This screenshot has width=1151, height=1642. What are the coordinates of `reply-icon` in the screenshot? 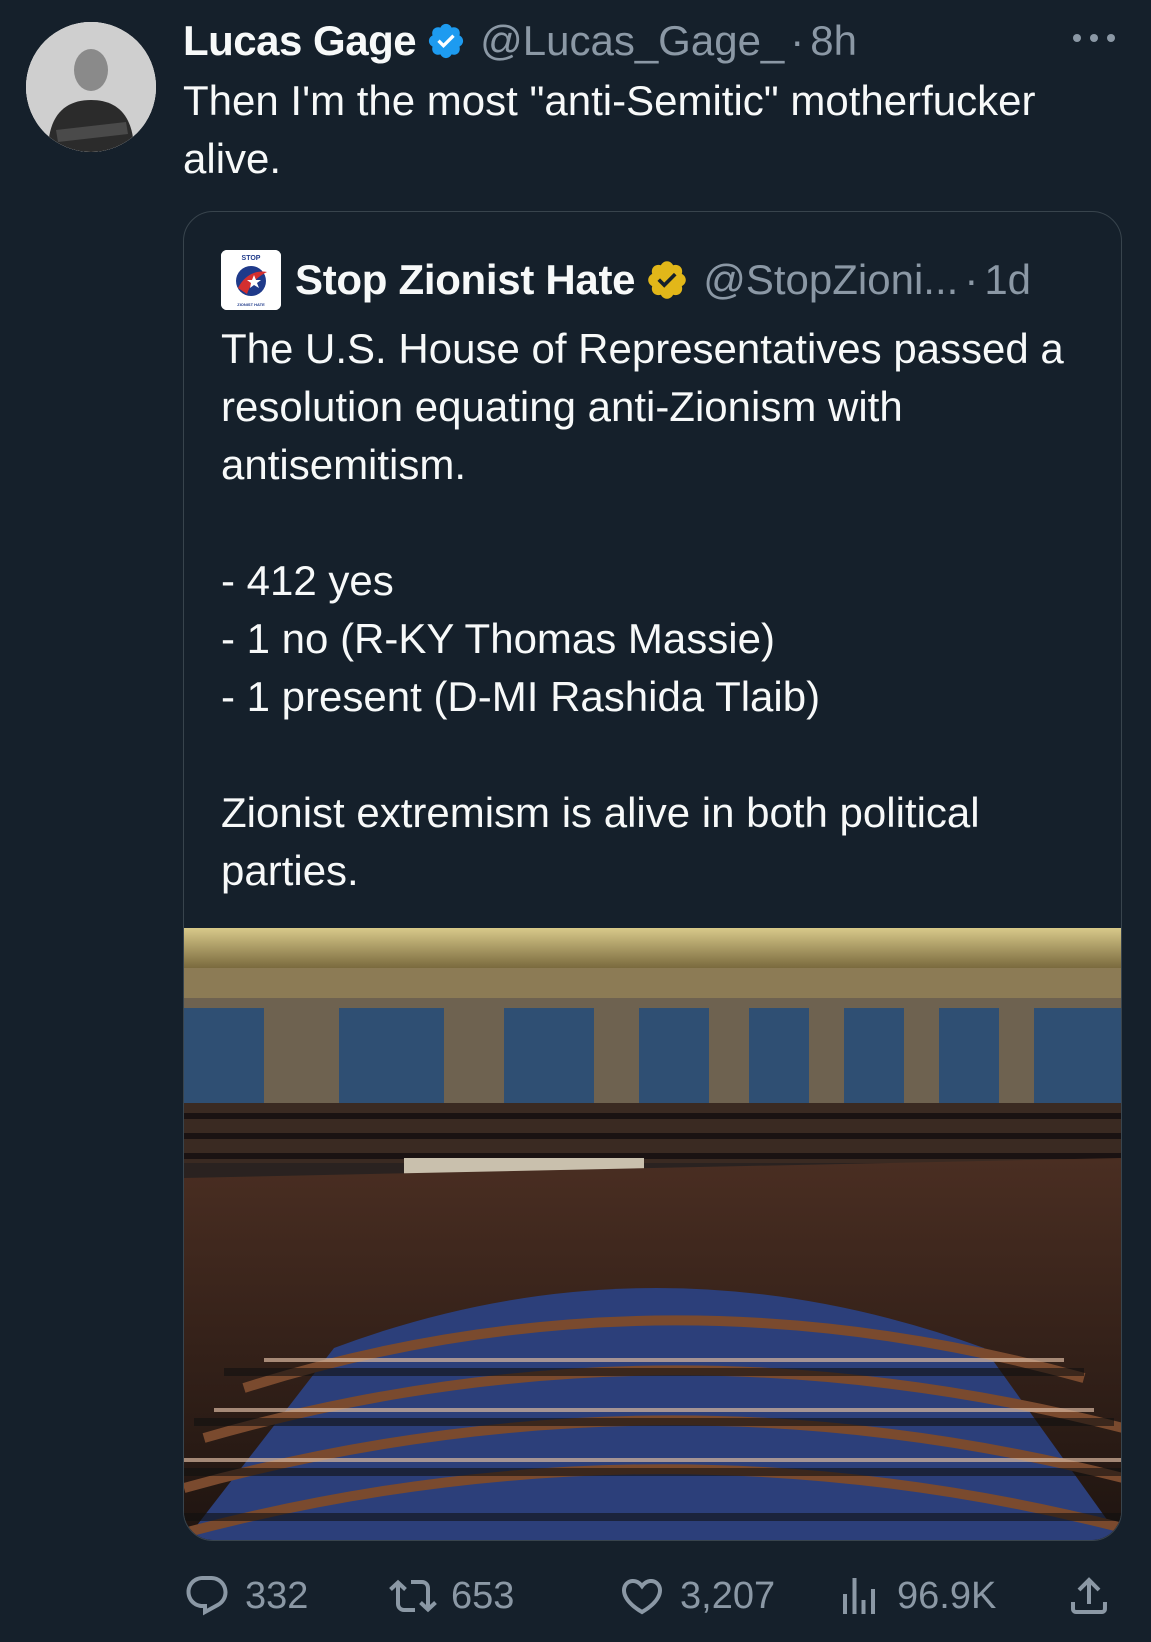 It's located at (207, 1596).